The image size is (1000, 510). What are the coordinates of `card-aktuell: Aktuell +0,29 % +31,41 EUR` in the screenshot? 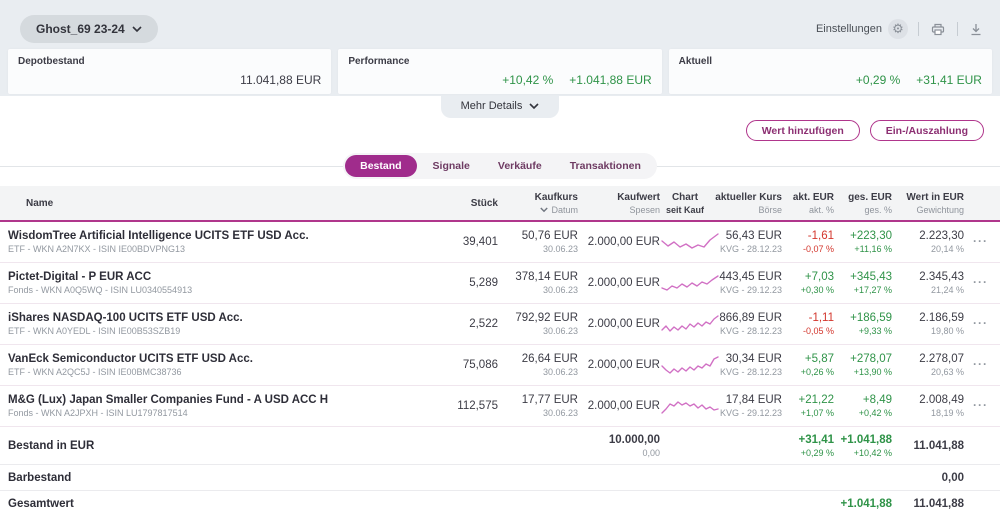 It's located at (830, 71).